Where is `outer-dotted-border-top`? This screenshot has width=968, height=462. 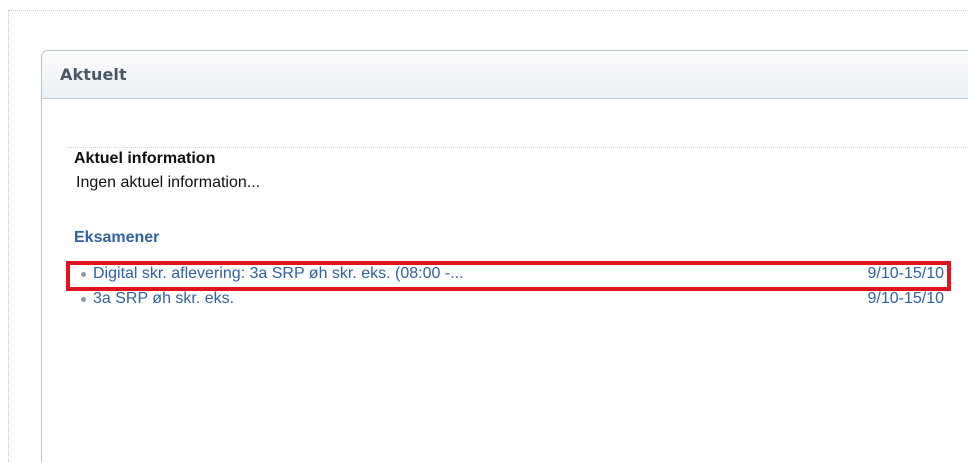
outer-dotted-border-top is located at coordinates (488, 10).